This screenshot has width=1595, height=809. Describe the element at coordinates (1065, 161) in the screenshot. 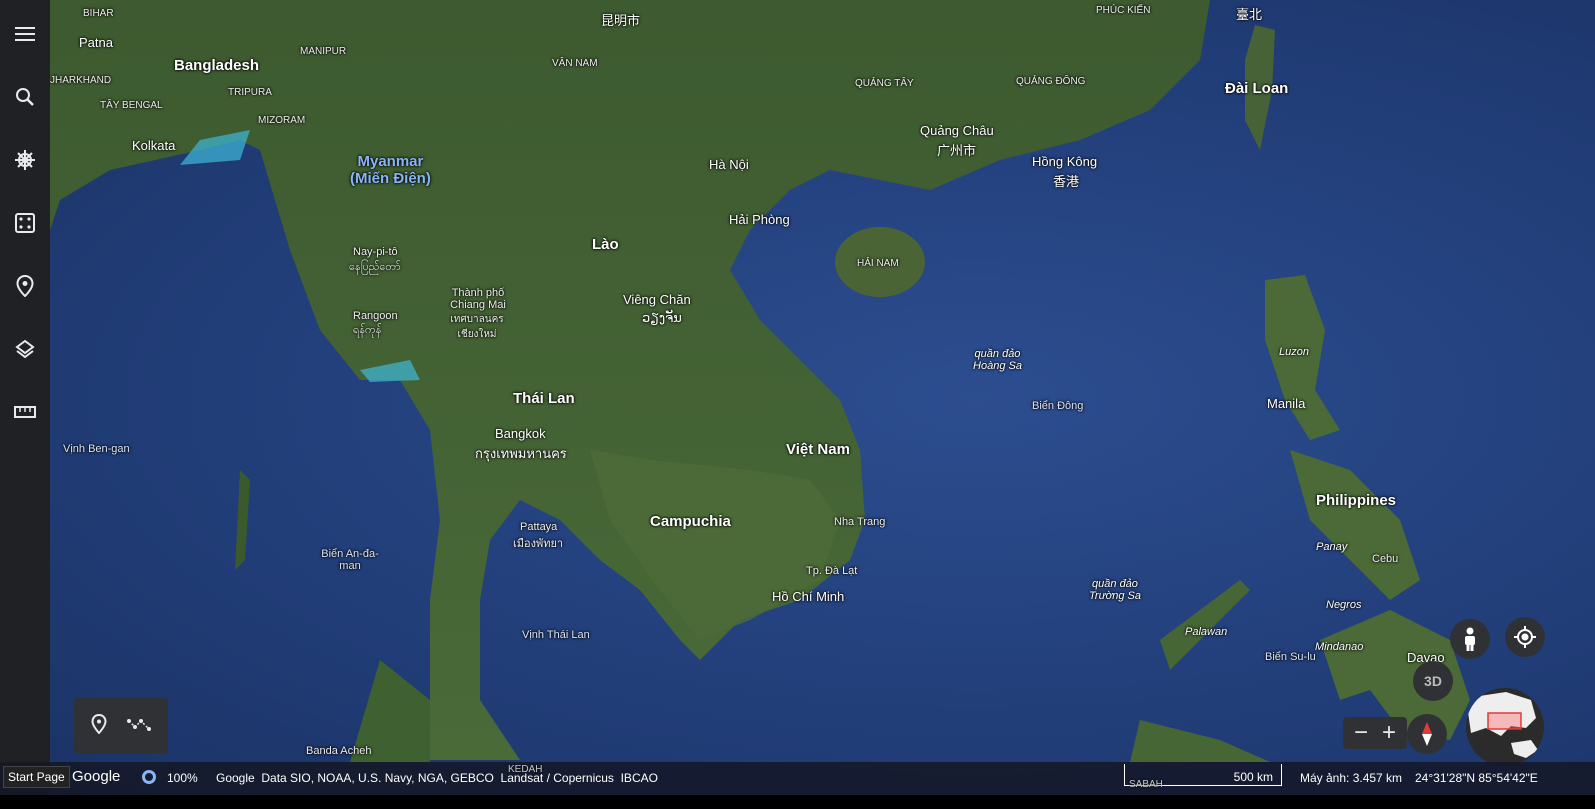

I see `city-label: Hồng Kông` at that location.